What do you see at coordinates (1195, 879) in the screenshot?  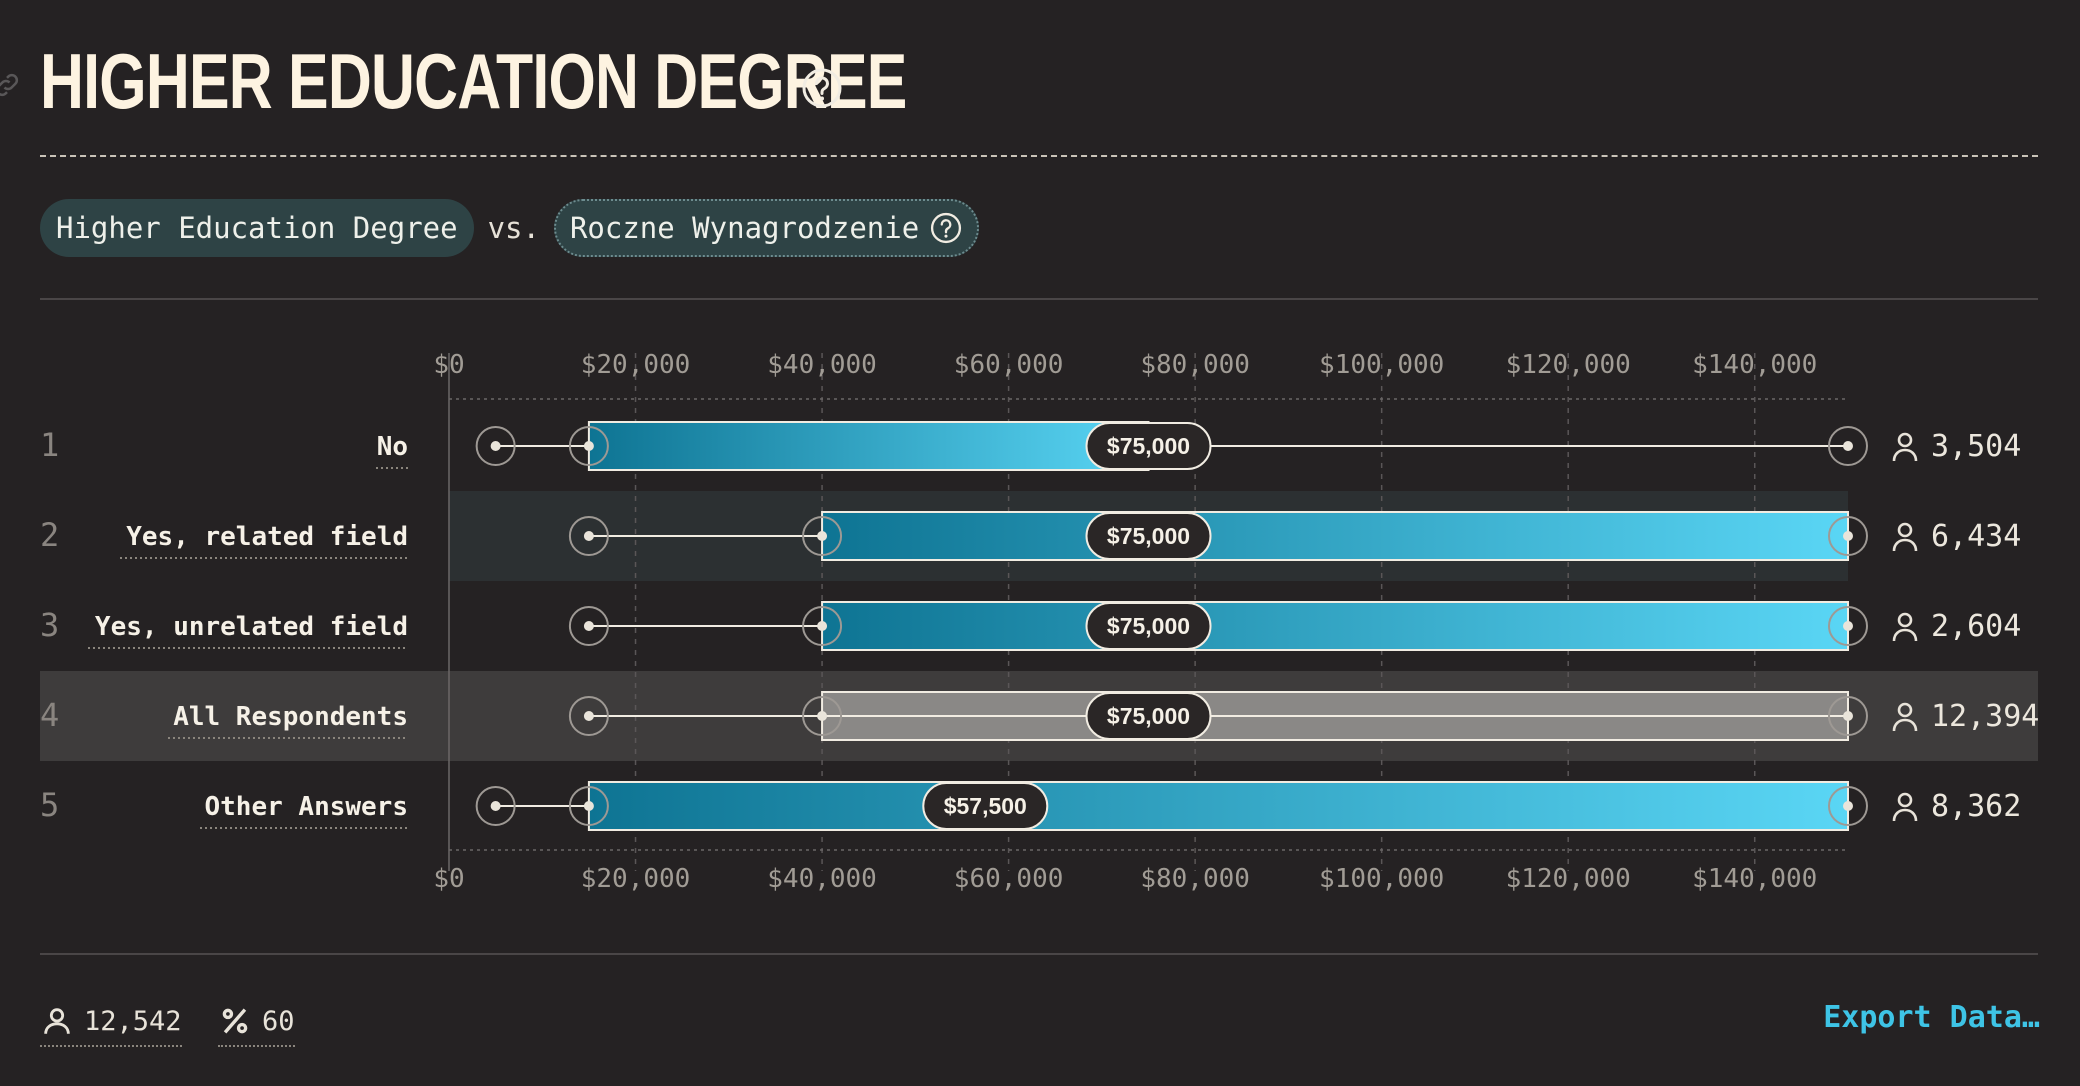 I see `axis-tick-label-bottom: $80,000` at bounding box center [1195, 879].